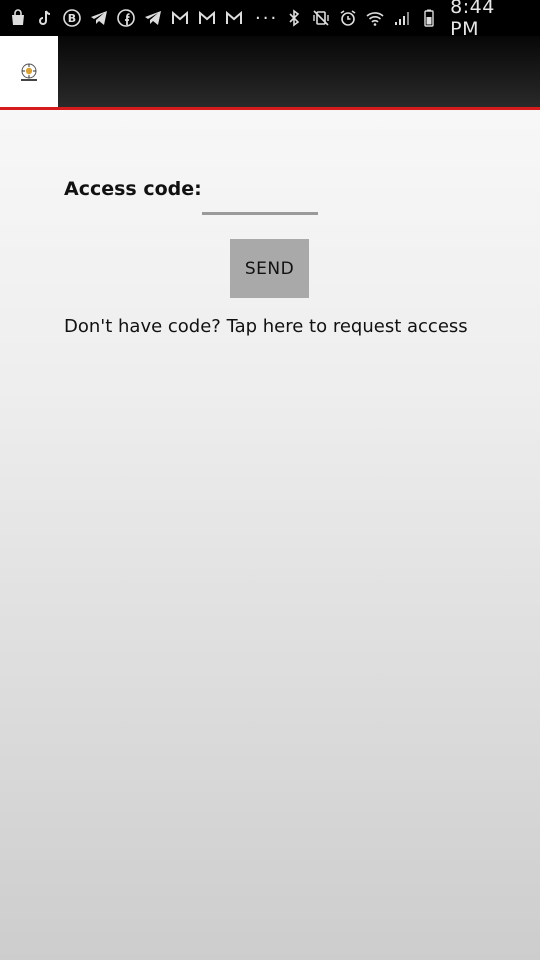 The width and height of the screenshot is (540, 960). I want to click on shopping-bag-icon, so click(18, 18).